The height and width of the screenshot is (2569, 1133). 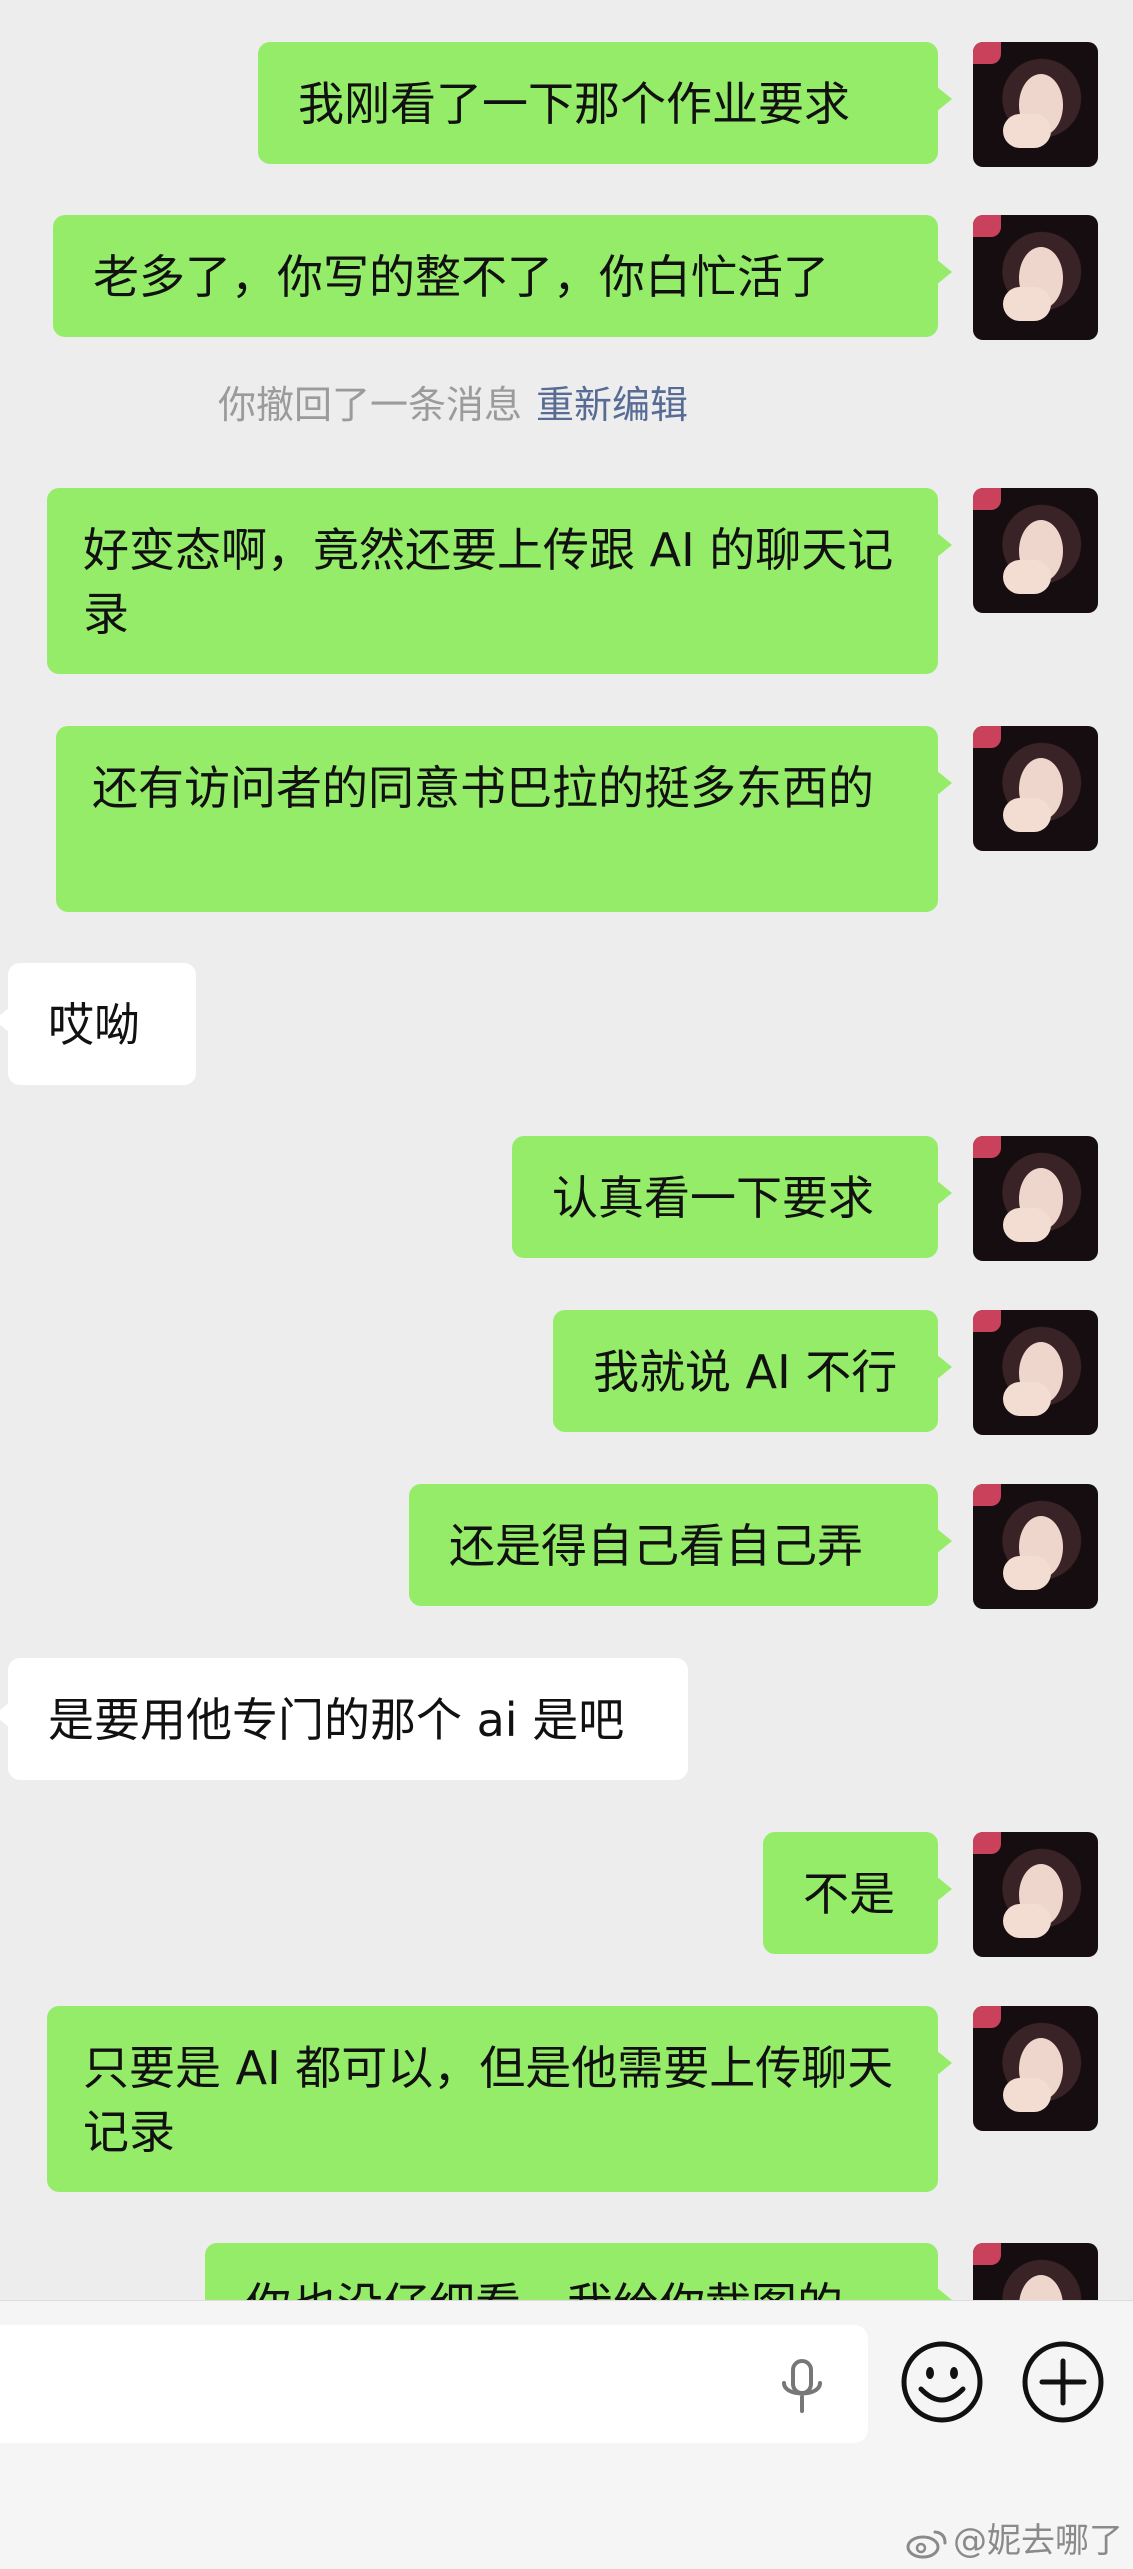 I want to click on weibo-watermark: @妮去哪了, so click(x=1014, y=2541).